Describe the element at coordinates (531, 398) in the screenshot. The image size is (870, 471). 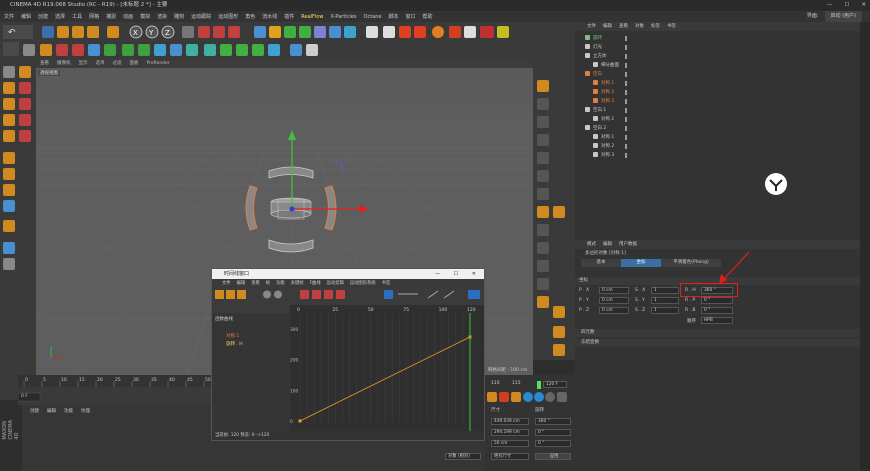
I see `playback-controls` at that location.